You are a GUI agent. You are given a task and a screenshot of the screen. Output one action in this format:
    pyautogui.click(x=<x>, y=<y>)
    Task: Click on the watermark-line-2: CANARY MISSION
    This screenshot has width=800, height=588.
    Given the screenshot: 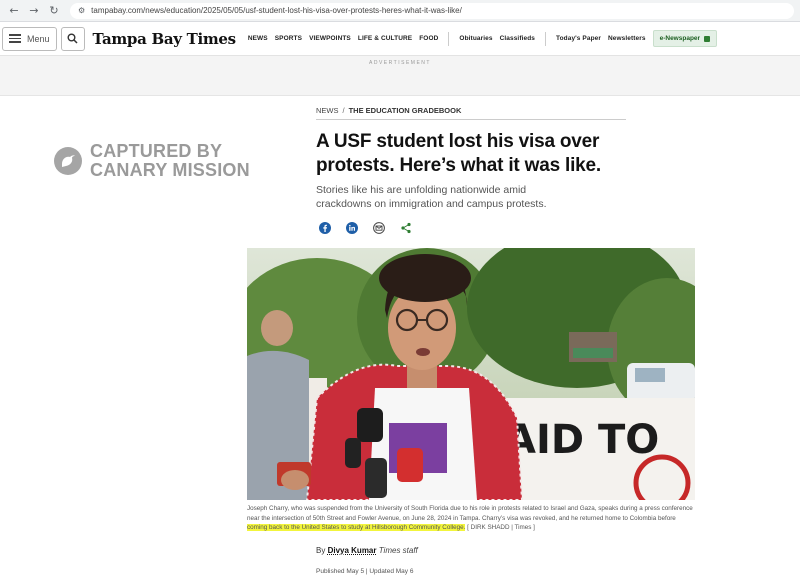 What is the action you would take?
    pyautogui.click(x=170, y=170)
    